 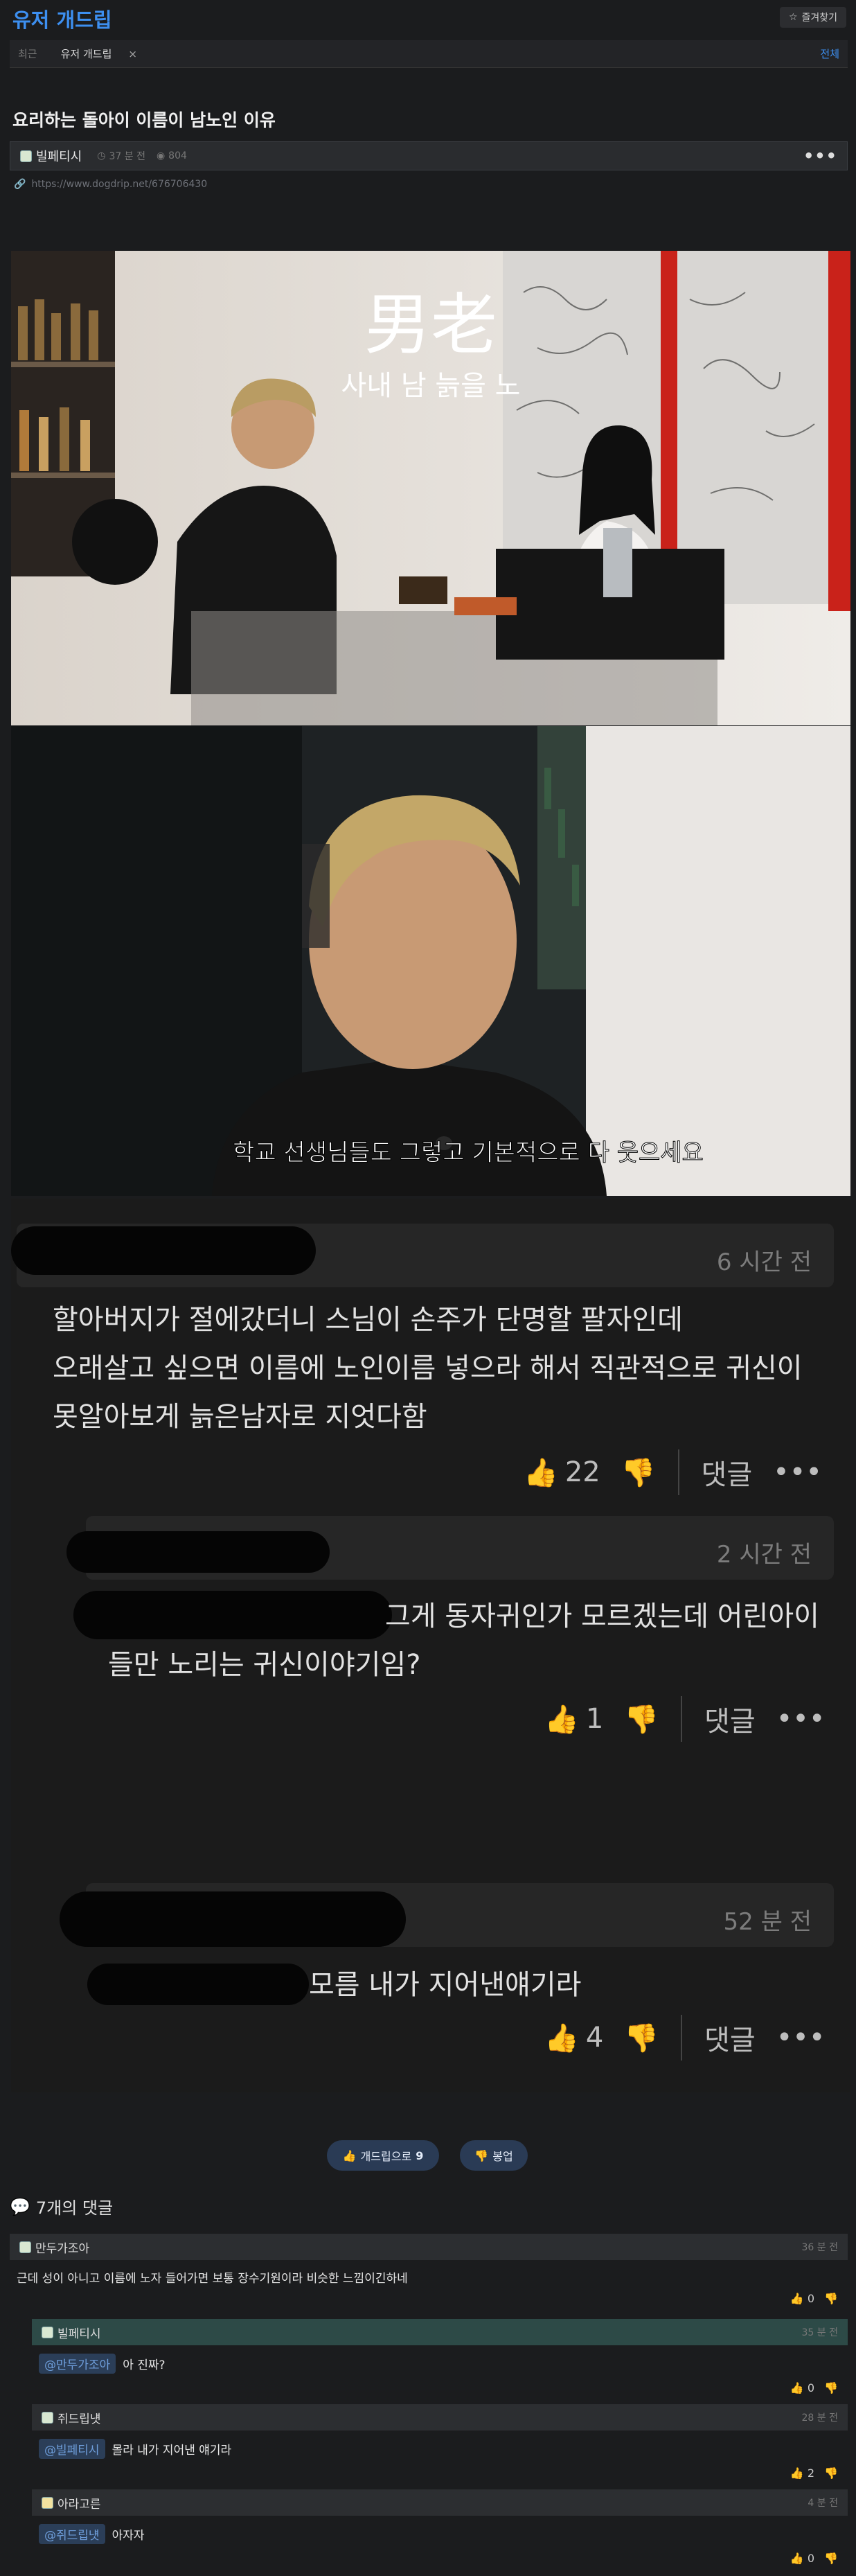 What do you see at coordinates (86, 53) in the screenshot?
I see `recent-chip: 유저 개드립` at bounding box center [86, 53].